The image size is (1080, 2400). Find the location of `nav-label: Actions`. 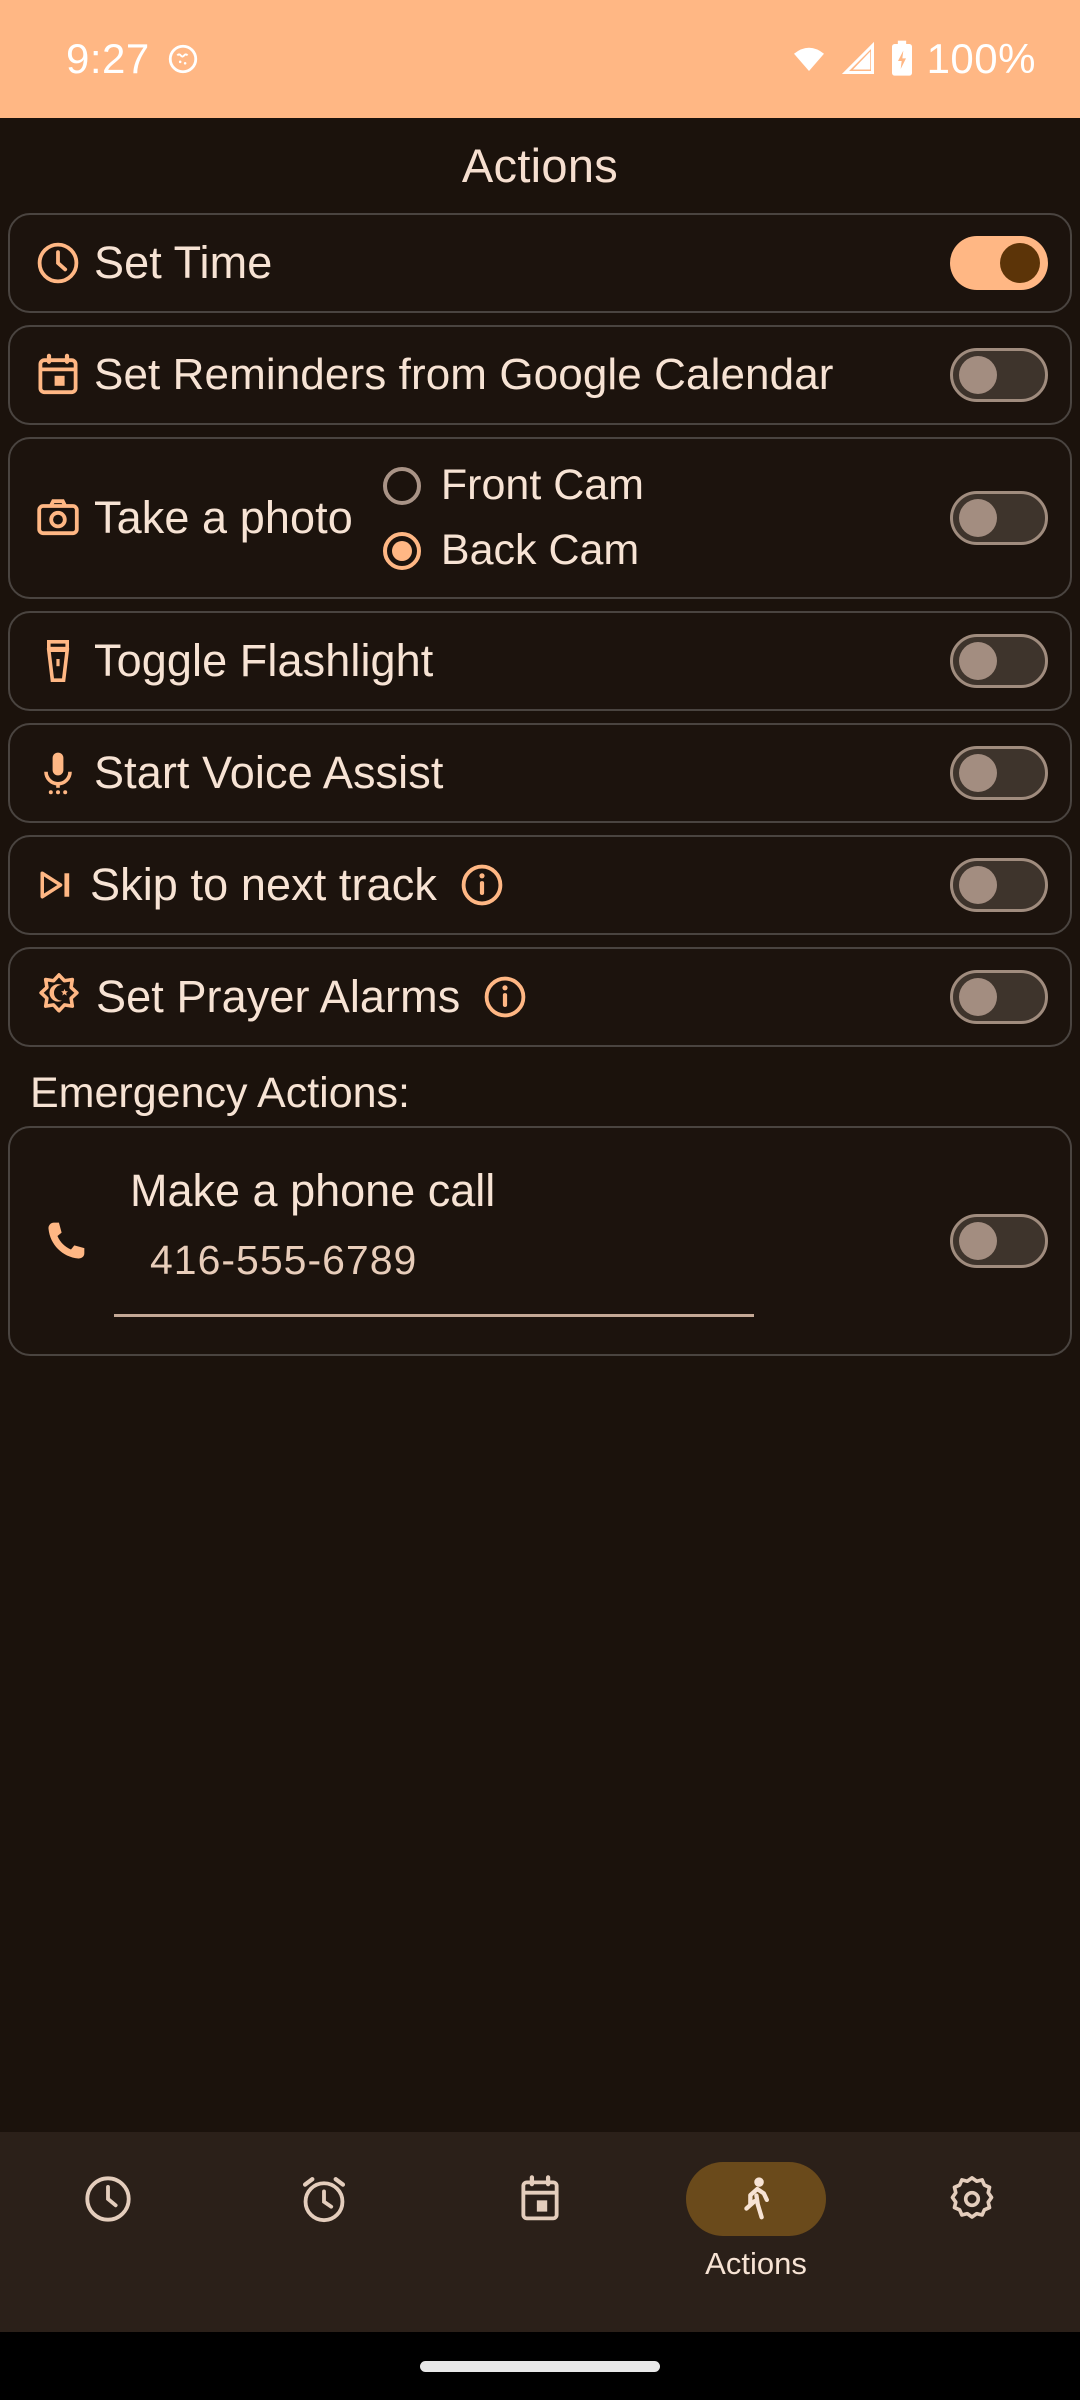

nav-label: Actions is located at coordinates (756, 2263).